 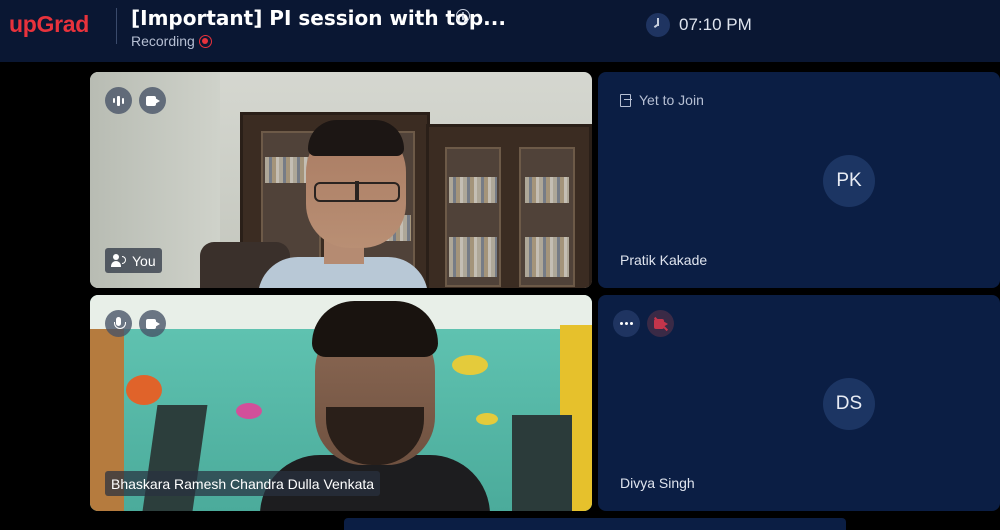 I want to click on lamp, so click(x=144, y=390).